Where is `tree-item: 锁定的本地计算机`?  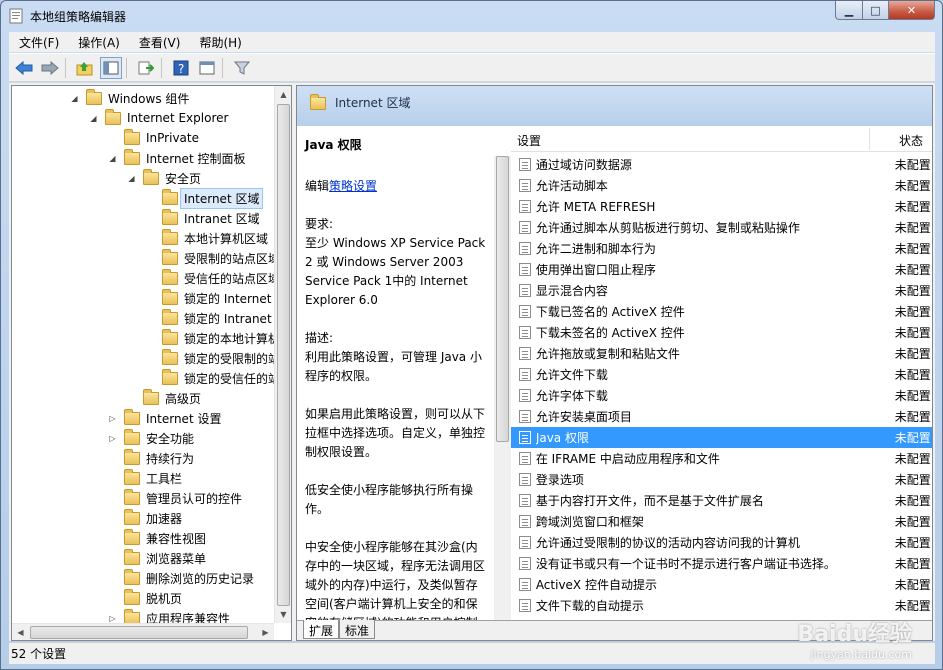 tree-item: 锁定的本地计算机 is located at coordinates (213, 338).